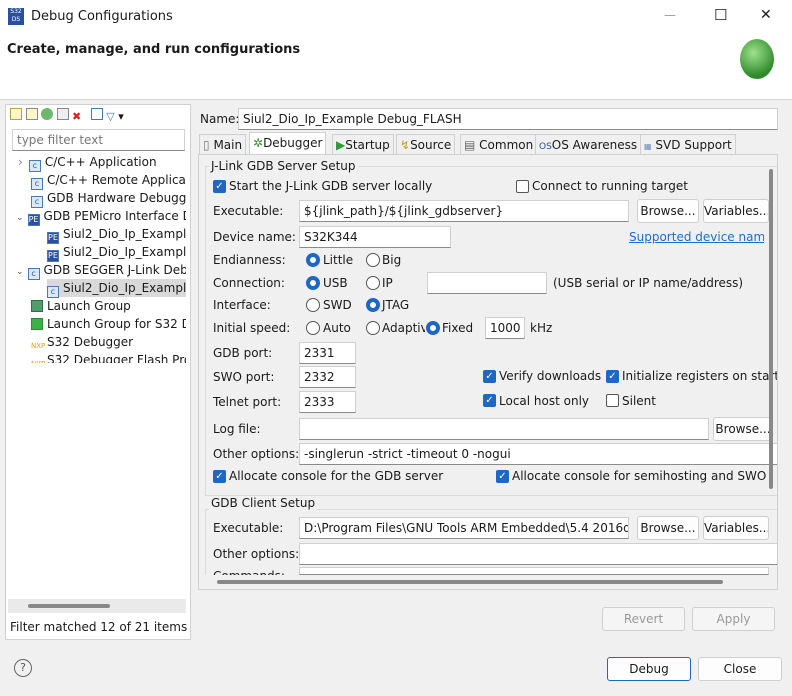  I want to click on apply-button: Apply, so click(733, 619).